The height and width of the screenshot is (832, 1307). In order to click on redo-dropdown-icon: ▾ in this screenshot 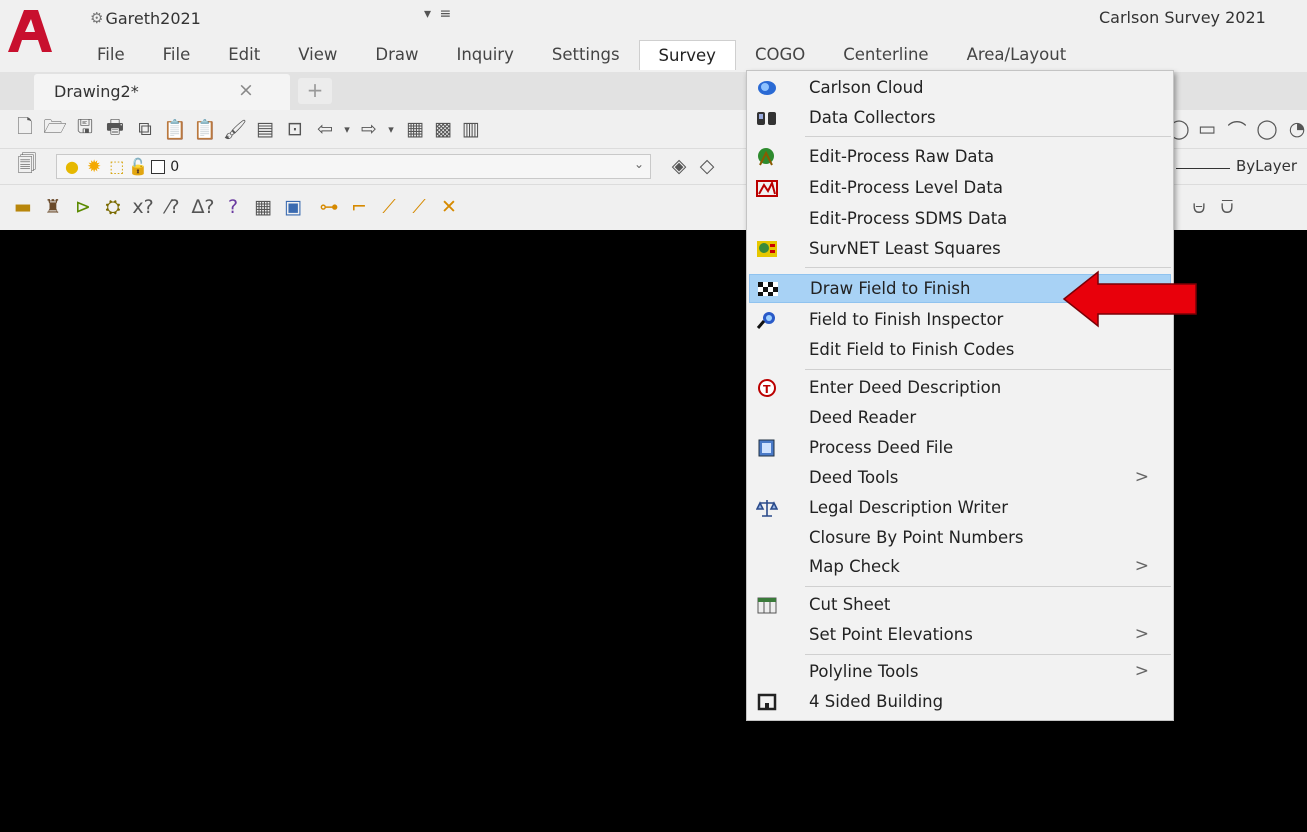, I will do `click(391, 129)`.